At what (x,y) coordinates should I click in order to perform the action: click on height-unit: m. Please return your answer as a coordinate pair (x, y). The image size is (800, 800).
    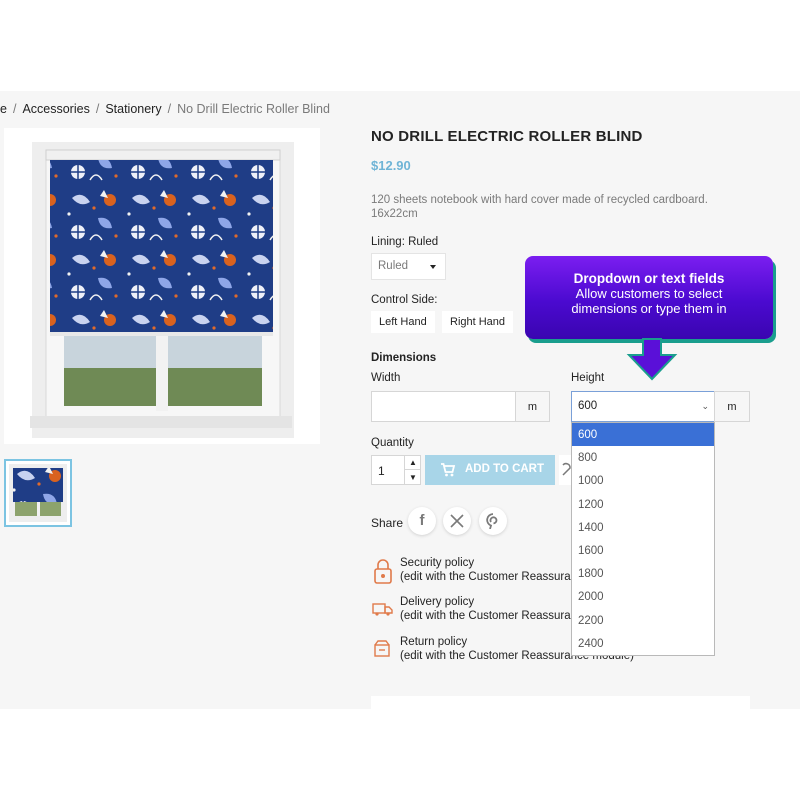
    Looking at the image, I should click on (732, 406).